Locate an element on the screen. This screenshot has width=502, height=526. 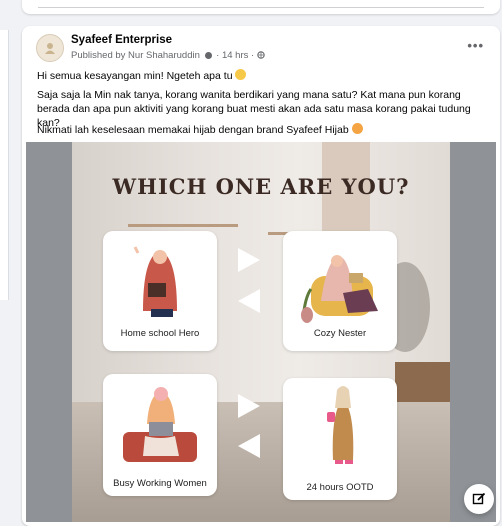
page-avatar-icon is located at coordinates (50, 48).